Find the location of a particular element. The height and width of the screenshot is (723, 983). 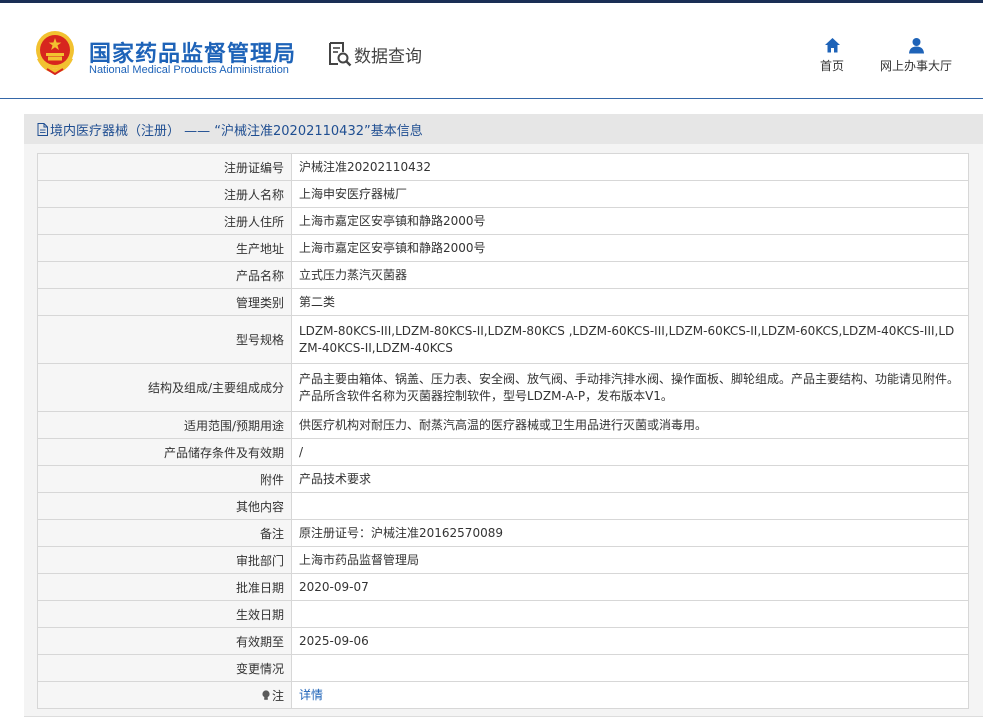

table-row: 注册人住所 上海市嘉定区安亭镇和静路2000号 is located at coordinates (503, 221).